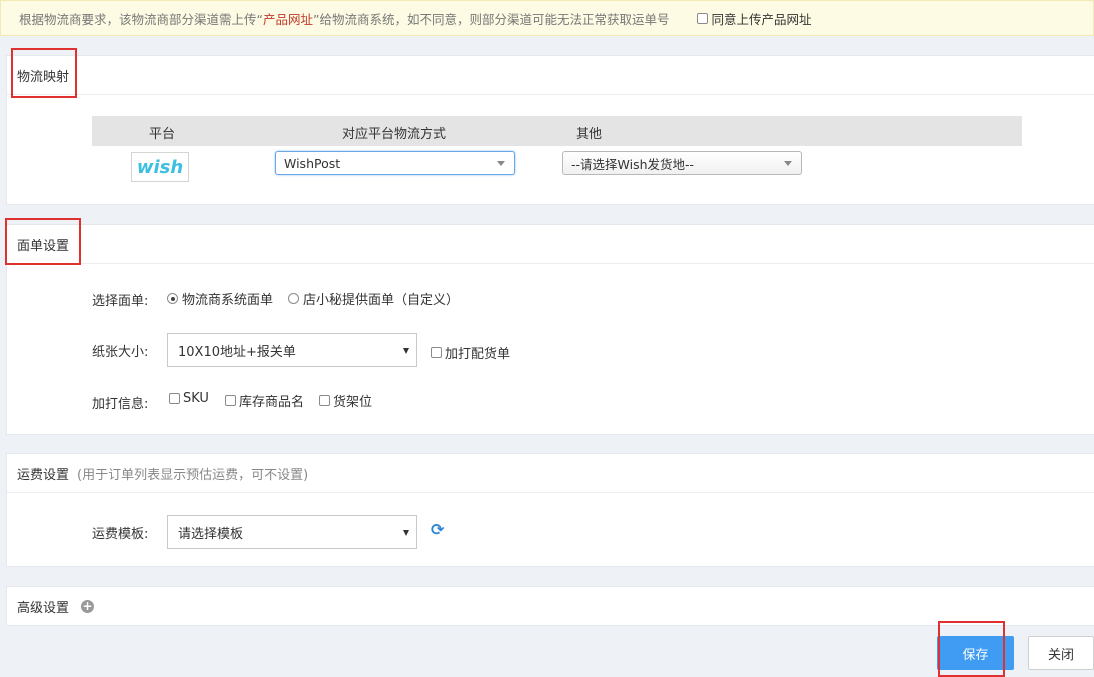 The width and height of the screenshot is (1094, 677). Describe the element at coordinates (478, 354) in the screenshot. I see `print-packing-list-label: 加打配货单` at that location.